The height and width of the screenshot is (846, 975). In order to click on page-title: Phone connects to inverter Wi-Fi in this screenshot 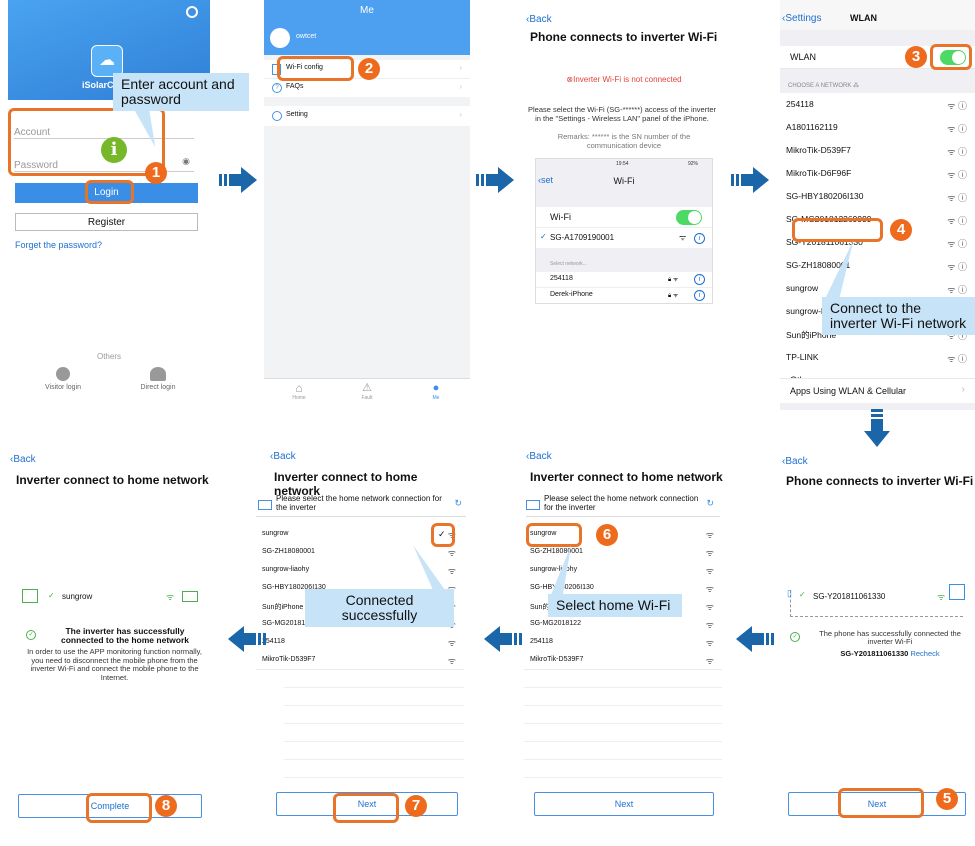, I will do `click(880, 481)`.